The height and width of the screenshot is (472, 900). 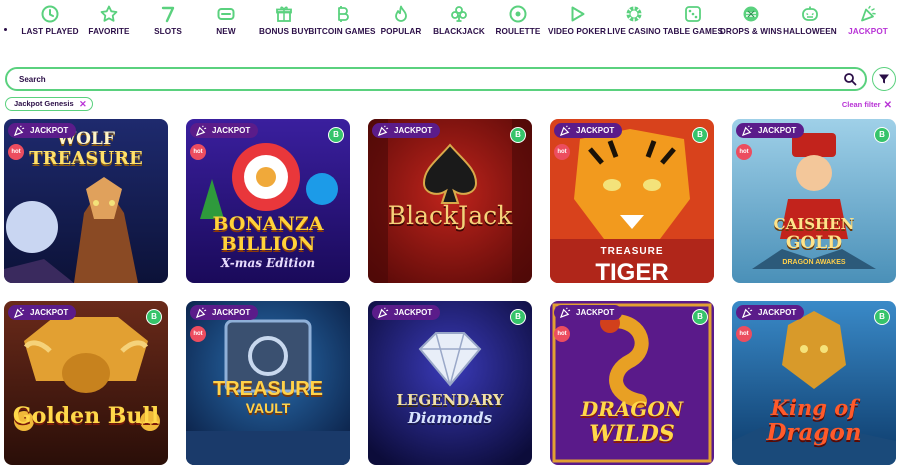 I want to click on search-bar, so click(x=436, y=79).